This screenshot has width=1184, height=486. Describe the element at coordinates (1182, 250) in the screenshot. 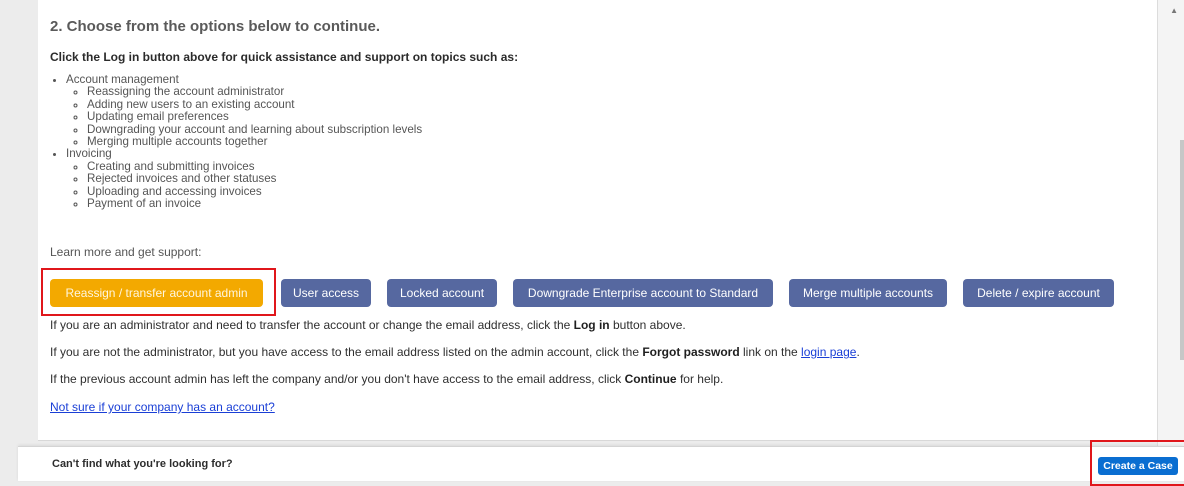

I see `scrollbar-thumb` at that location.